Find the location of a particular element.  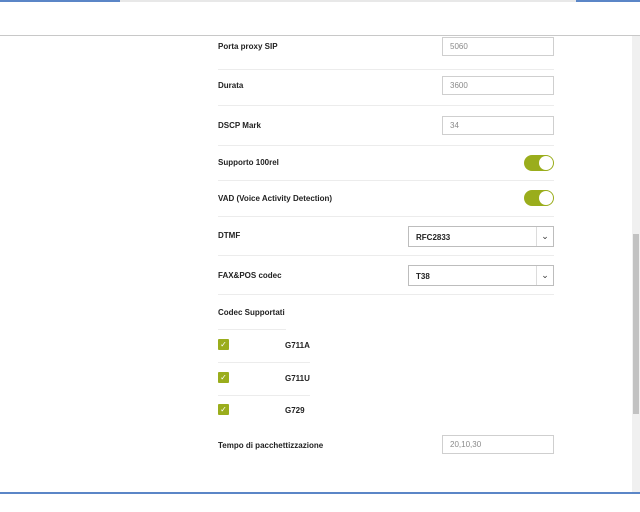

scrollbar is located at coordinates (636, 264).